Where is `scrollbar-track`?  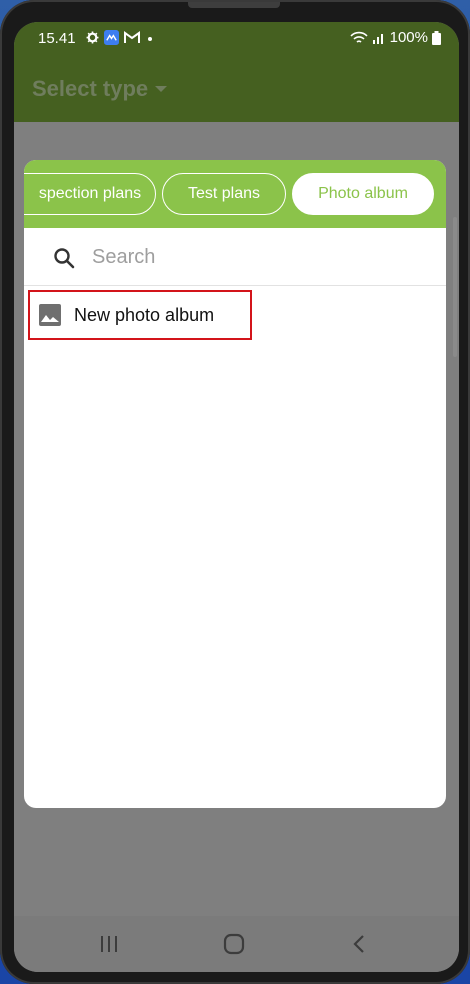 scrollbar-track is located at coordinates (455, 287).